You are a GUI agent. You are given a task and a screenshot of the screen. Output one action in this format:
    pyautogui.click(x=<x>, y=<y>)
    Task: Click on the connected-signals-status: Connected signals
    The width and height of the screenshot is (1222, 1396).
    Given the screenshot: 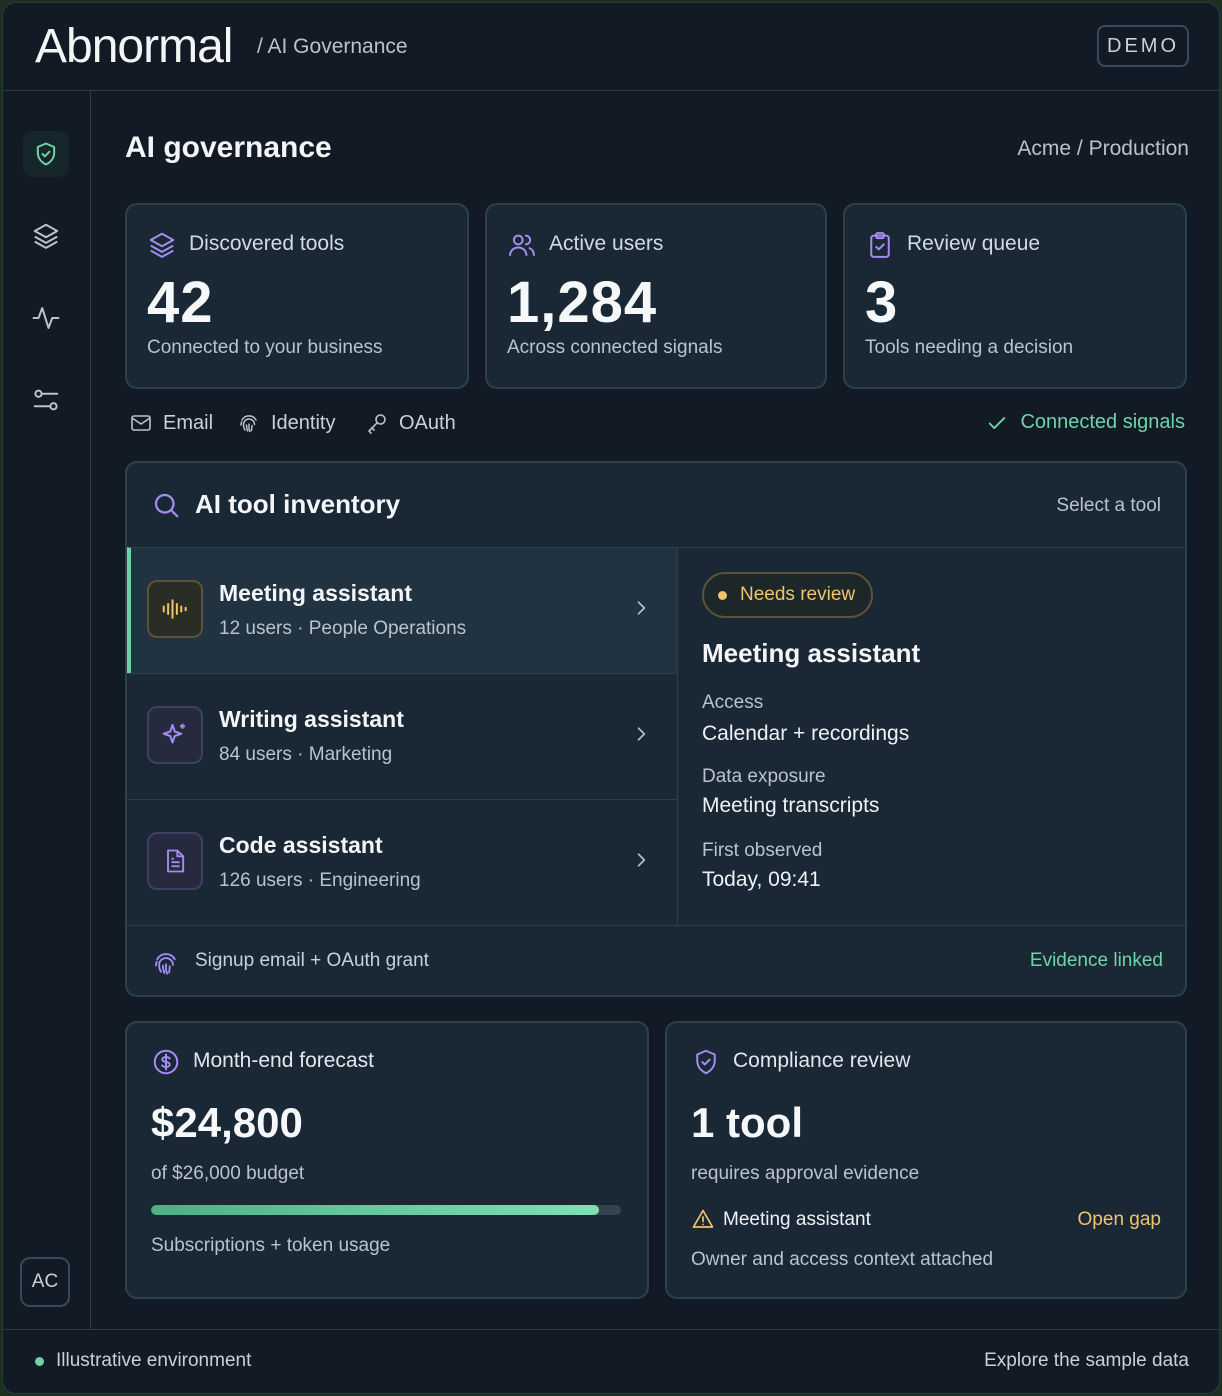 What is the action you would take?
    pyautogui.click(x=1085, y=422)
    